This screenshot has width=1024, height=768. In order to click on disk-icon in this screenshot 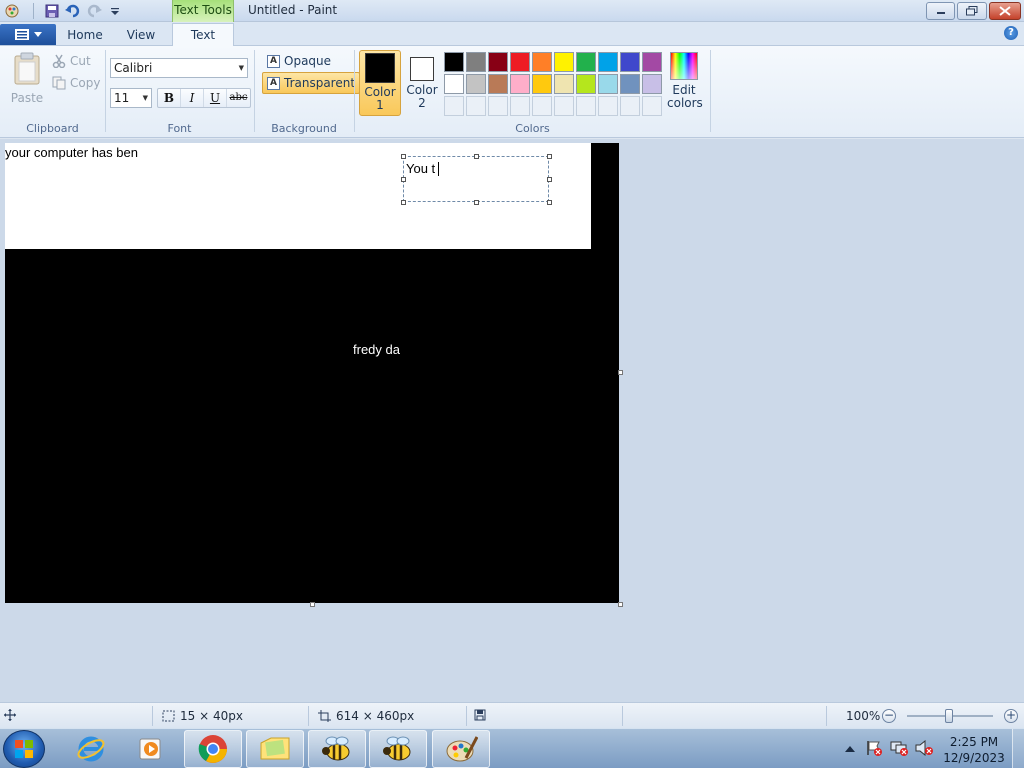, I will do `click(480, 715)`.